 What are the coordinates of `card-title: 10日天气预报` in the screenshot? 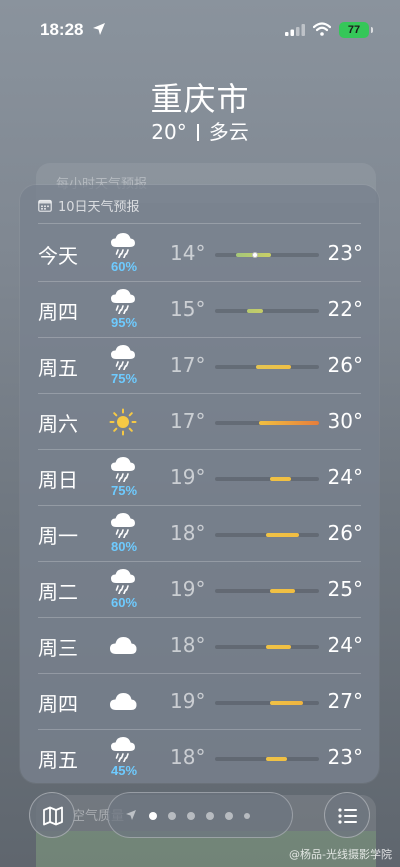 It's located at (99, 207).